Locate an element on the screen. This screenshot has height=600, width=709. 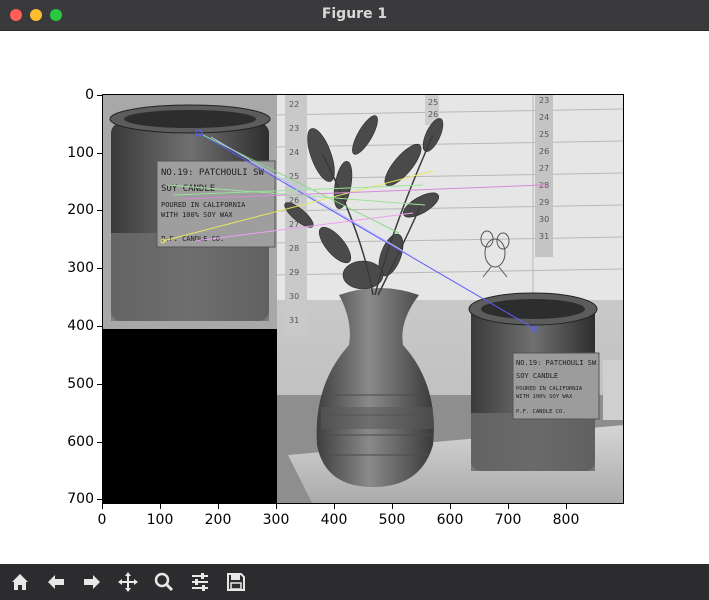
x-tick-label: 300 is located at coordinates (276, 520).